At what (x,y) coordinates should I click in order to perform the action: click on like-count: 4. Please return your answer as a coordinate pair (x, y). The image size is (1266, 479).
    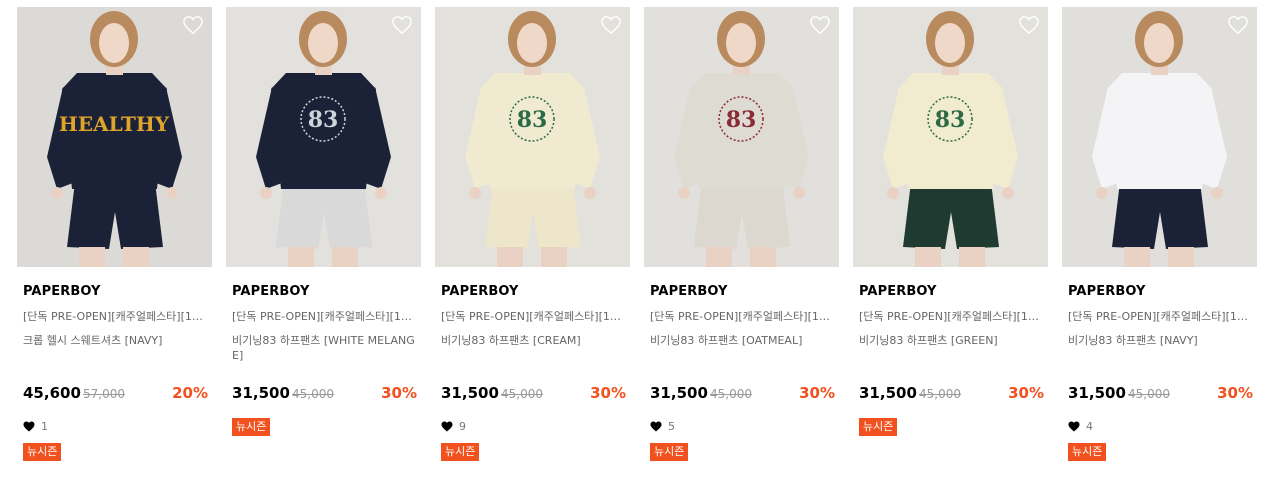
    Looking at the image, I should click on (1080, 426).